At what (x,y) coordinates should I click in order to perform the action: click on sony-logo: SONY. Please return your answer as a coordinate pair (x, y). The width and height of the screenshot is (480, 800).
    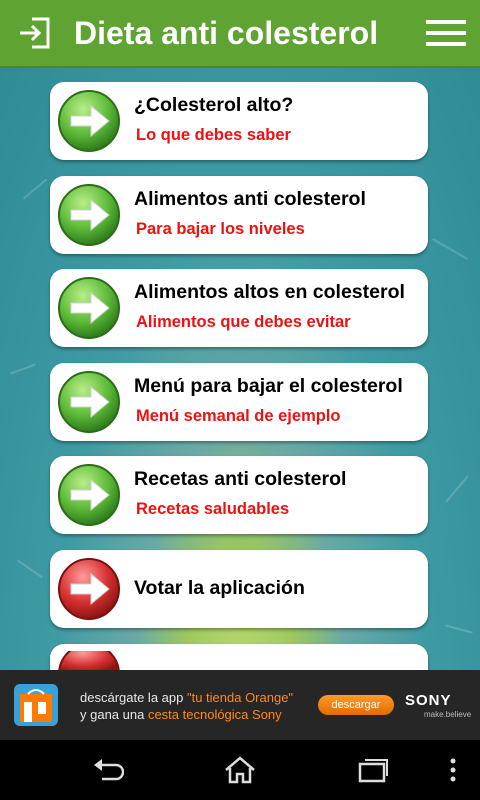
    Looking at the image, I should click on (428, 700).